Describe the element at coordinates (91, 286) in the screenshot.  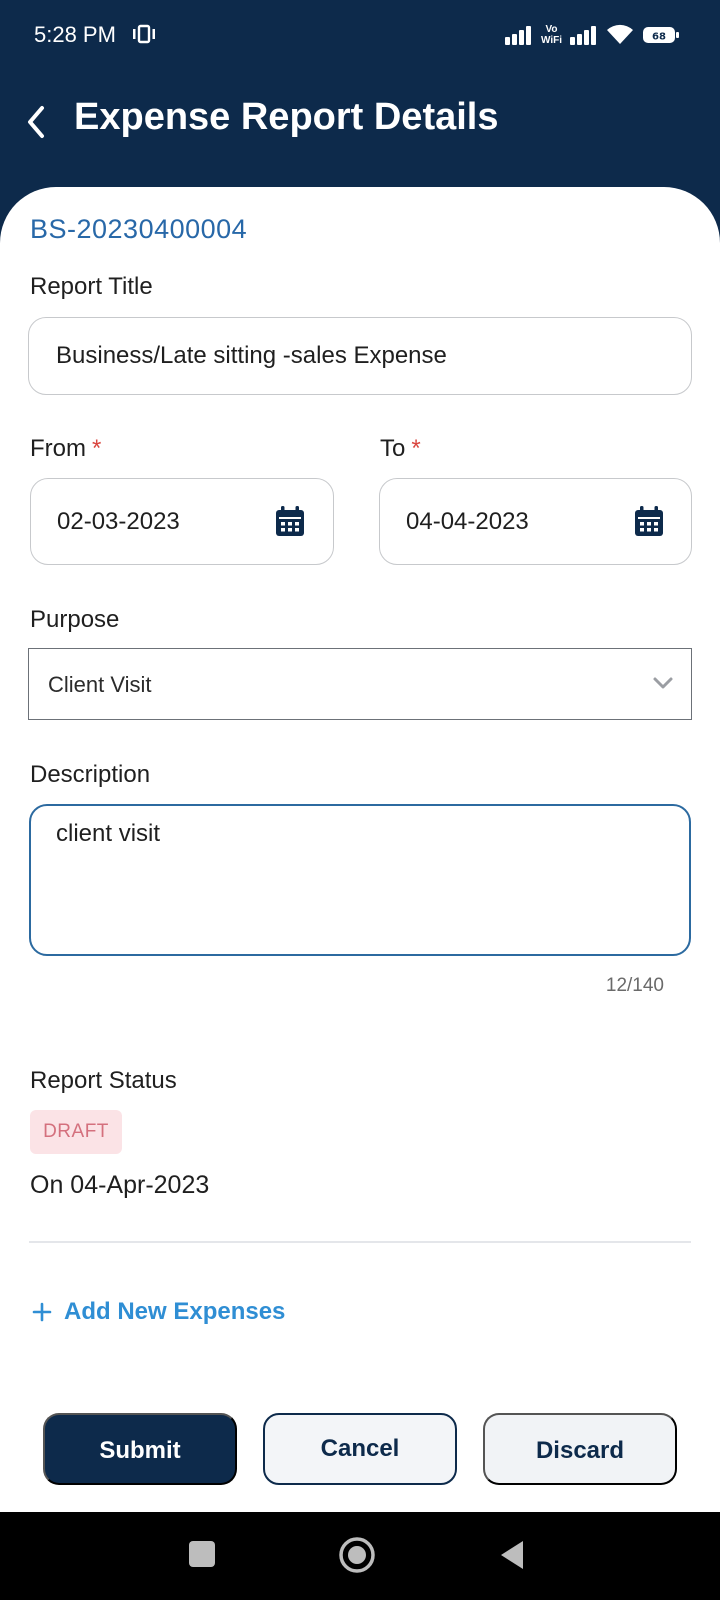
I see `report-title-label: Report Title` at that location.